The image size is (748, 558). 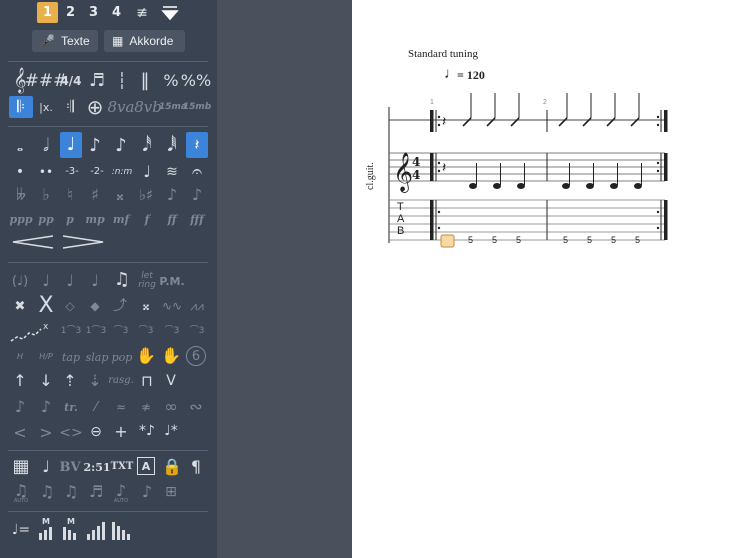 What do you see at coordinates (116, 12) in the screenshot?
I see `voice-4-button: 4` at bounding box center [116, 12].